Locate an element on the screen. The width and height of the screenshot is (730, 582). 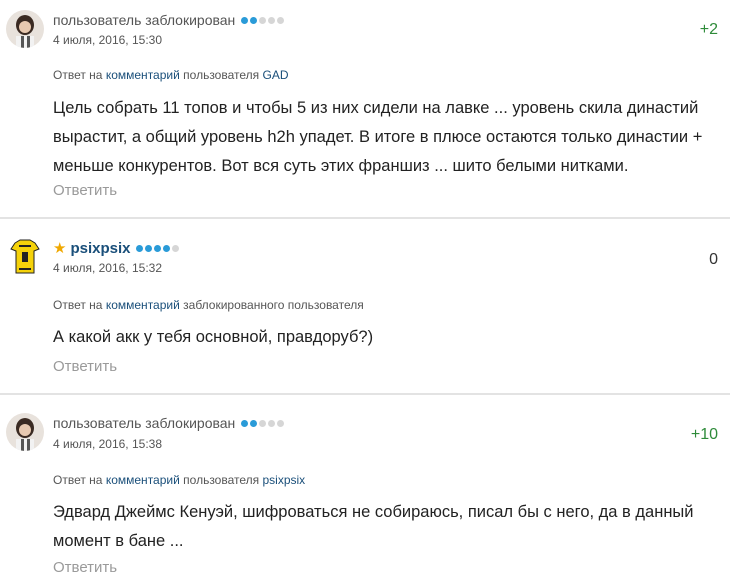
comment-date: 4 июля, 2016, 15:32 is located at coordinates (108, 268).